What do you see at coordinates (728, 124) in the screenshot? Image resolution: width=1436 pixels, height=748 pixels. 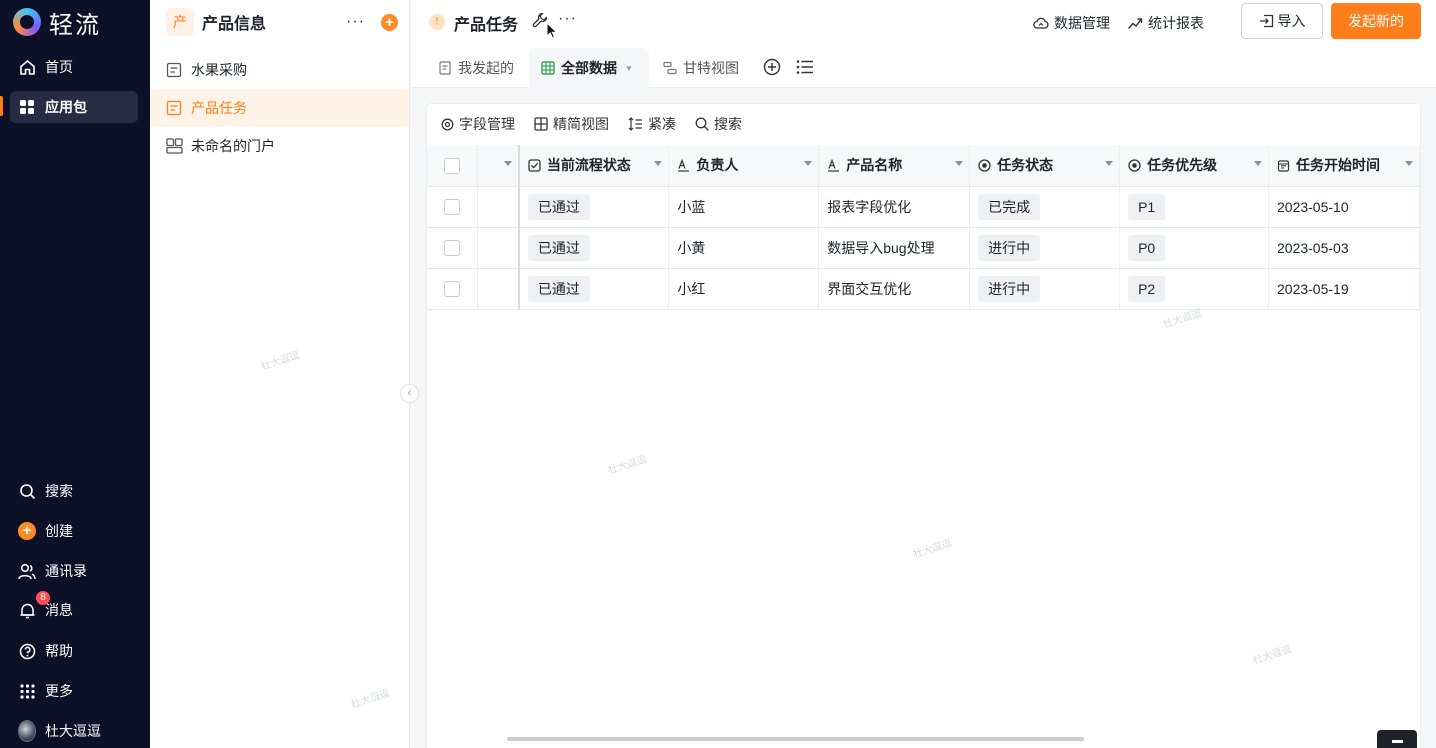 I see `tool-label: 搜索` at bounding box center [728, 124].